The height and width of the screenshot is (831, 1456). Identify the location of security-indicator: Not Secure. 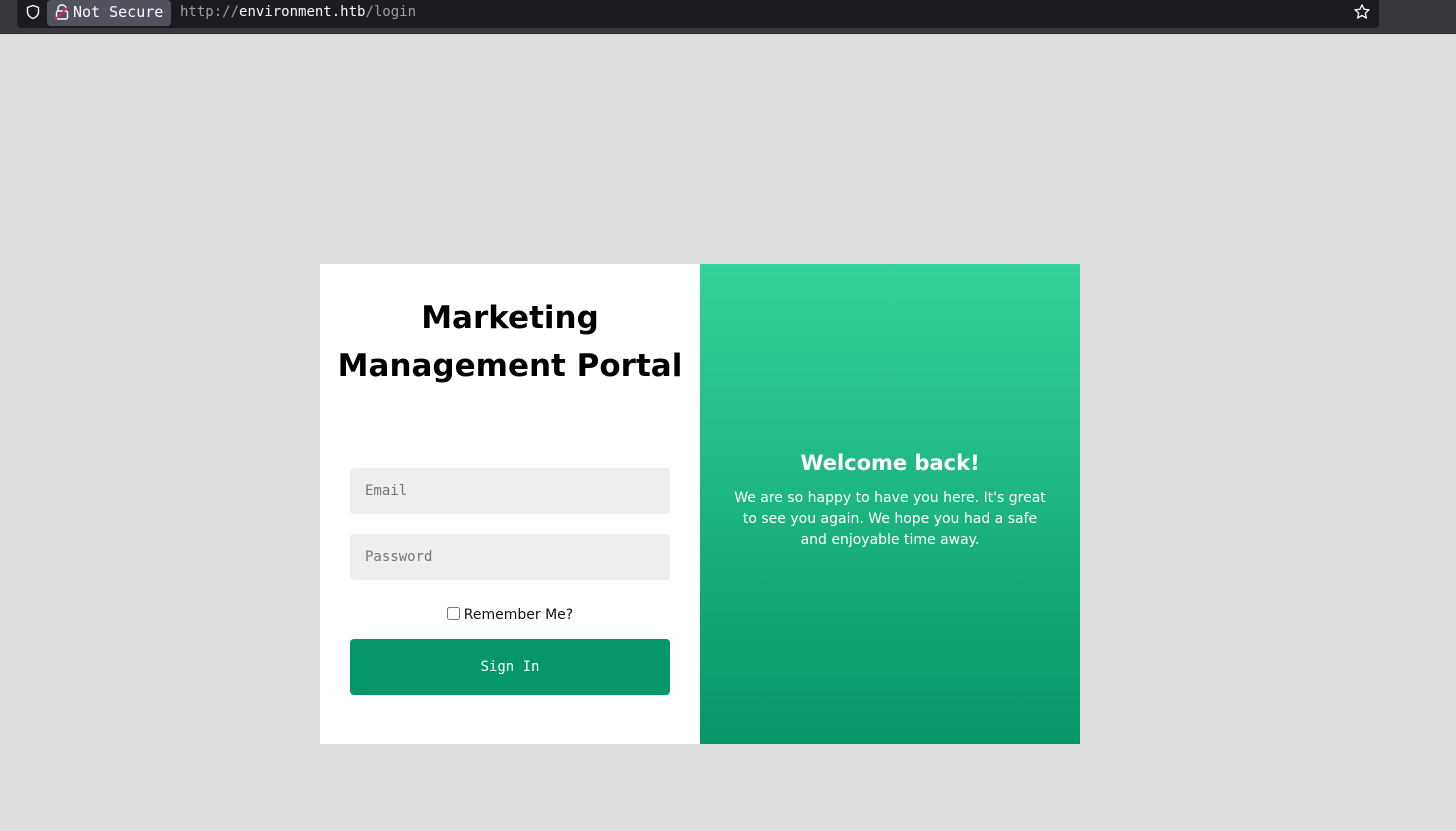
(109, 13).